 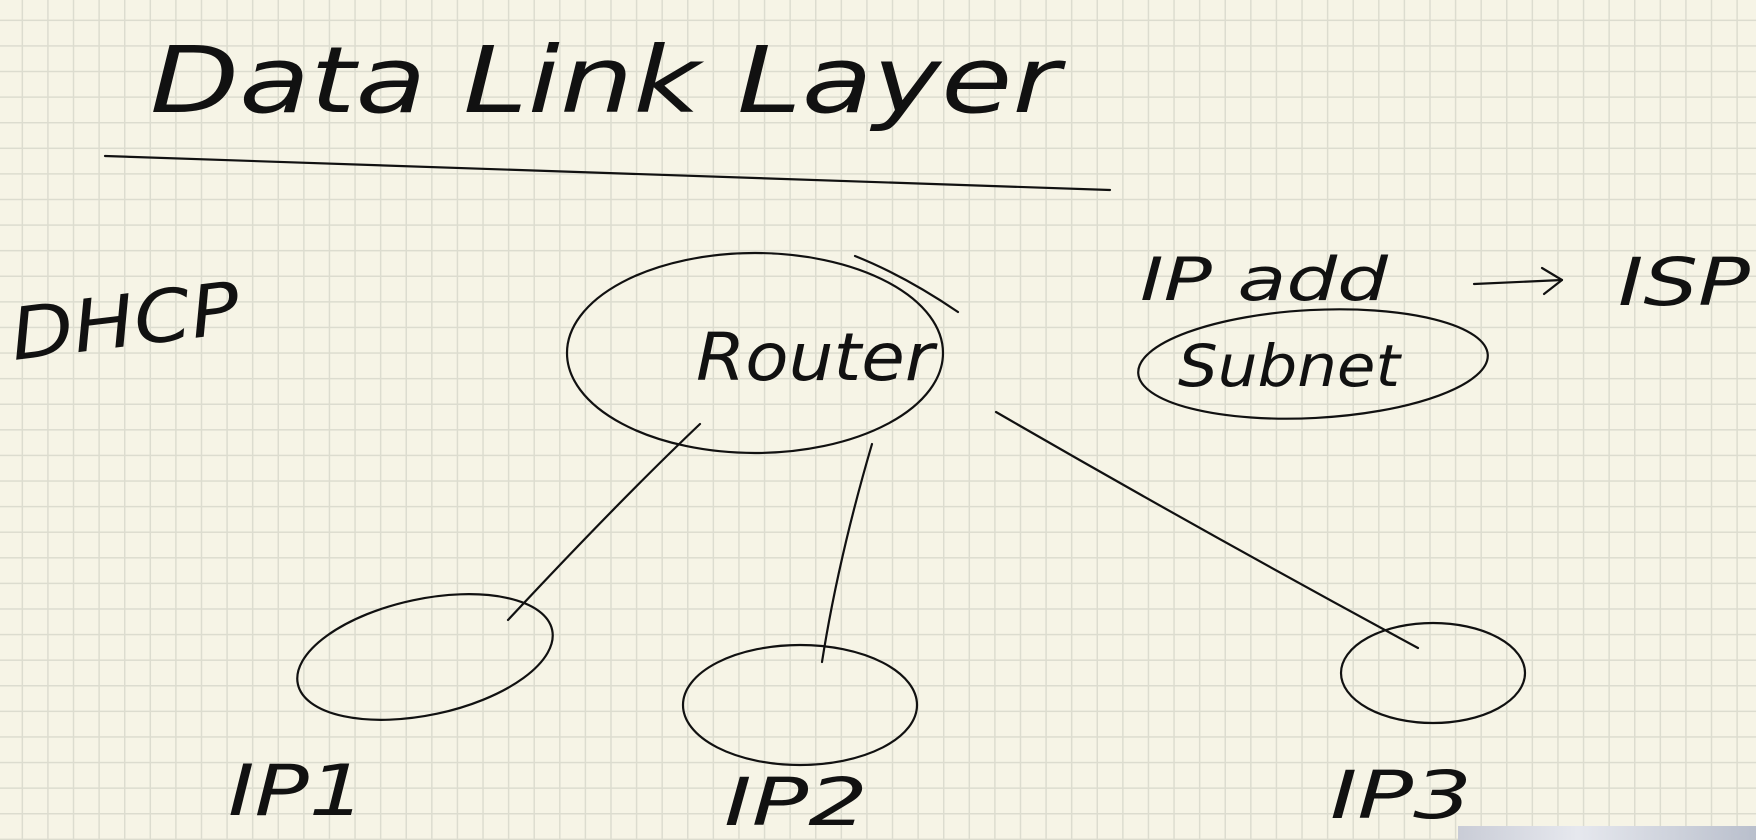 I want to click on host-node-ip1, so click(x=425, y=657).